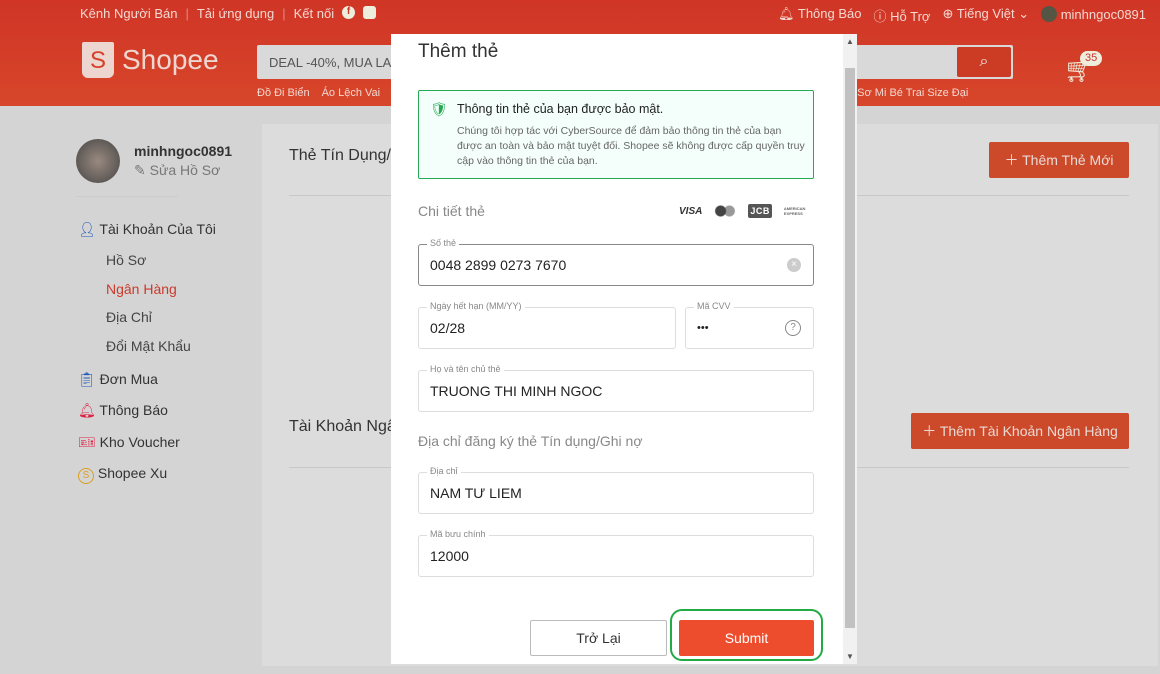 The height and width of the screenshot is (674, 1160). Describe the element at coordinates (129, 317) in the screenshot. I see `sidebar-item-address: Địa Chỉ` at that location.